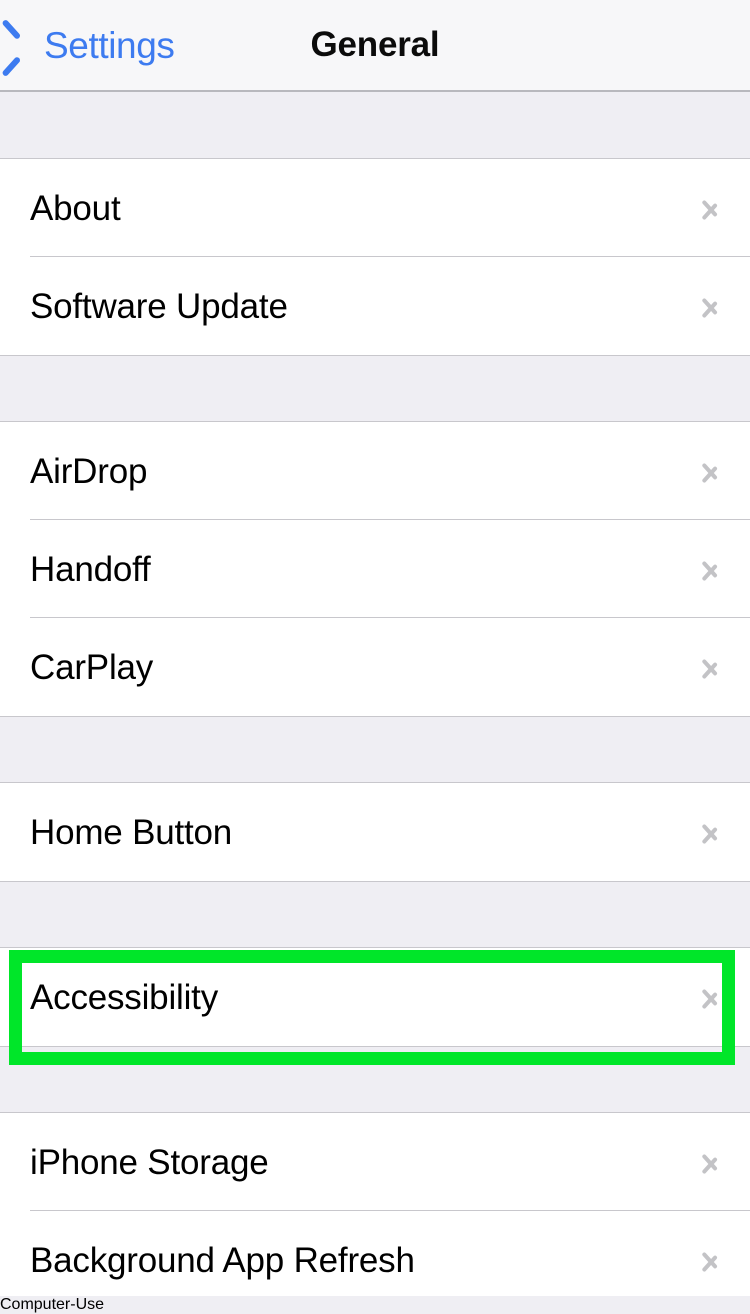  I want to click on list-item: Accessibility, so click(375, 997).